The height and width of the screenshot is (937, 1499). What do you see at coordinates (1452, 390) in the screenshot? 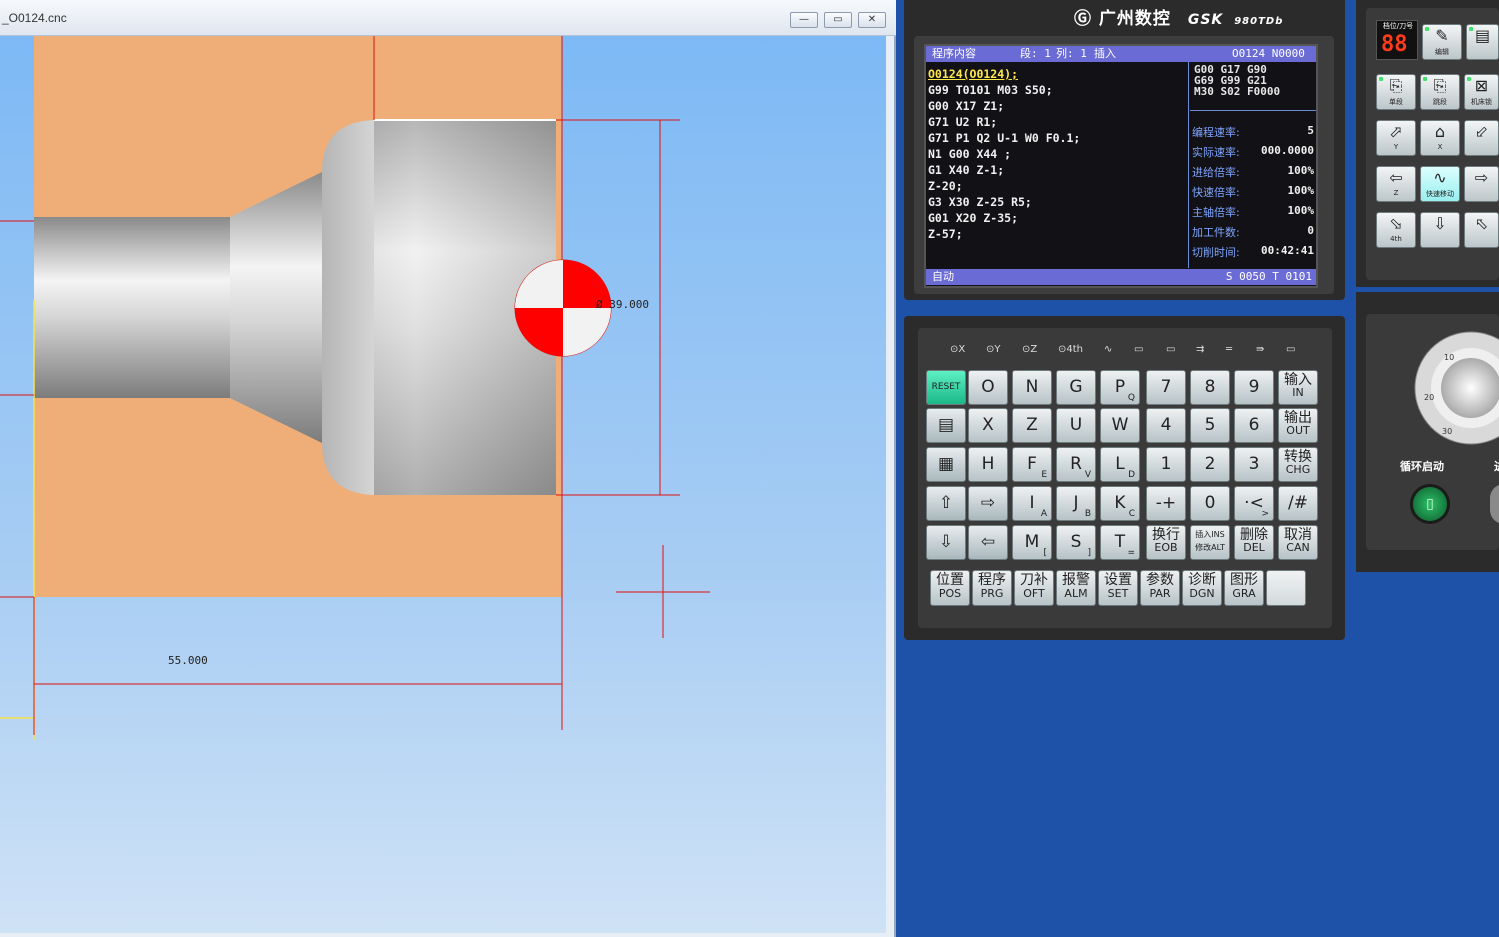
I see `handwheel-icon: 10 20 30` at bounding box center [1452, 390].